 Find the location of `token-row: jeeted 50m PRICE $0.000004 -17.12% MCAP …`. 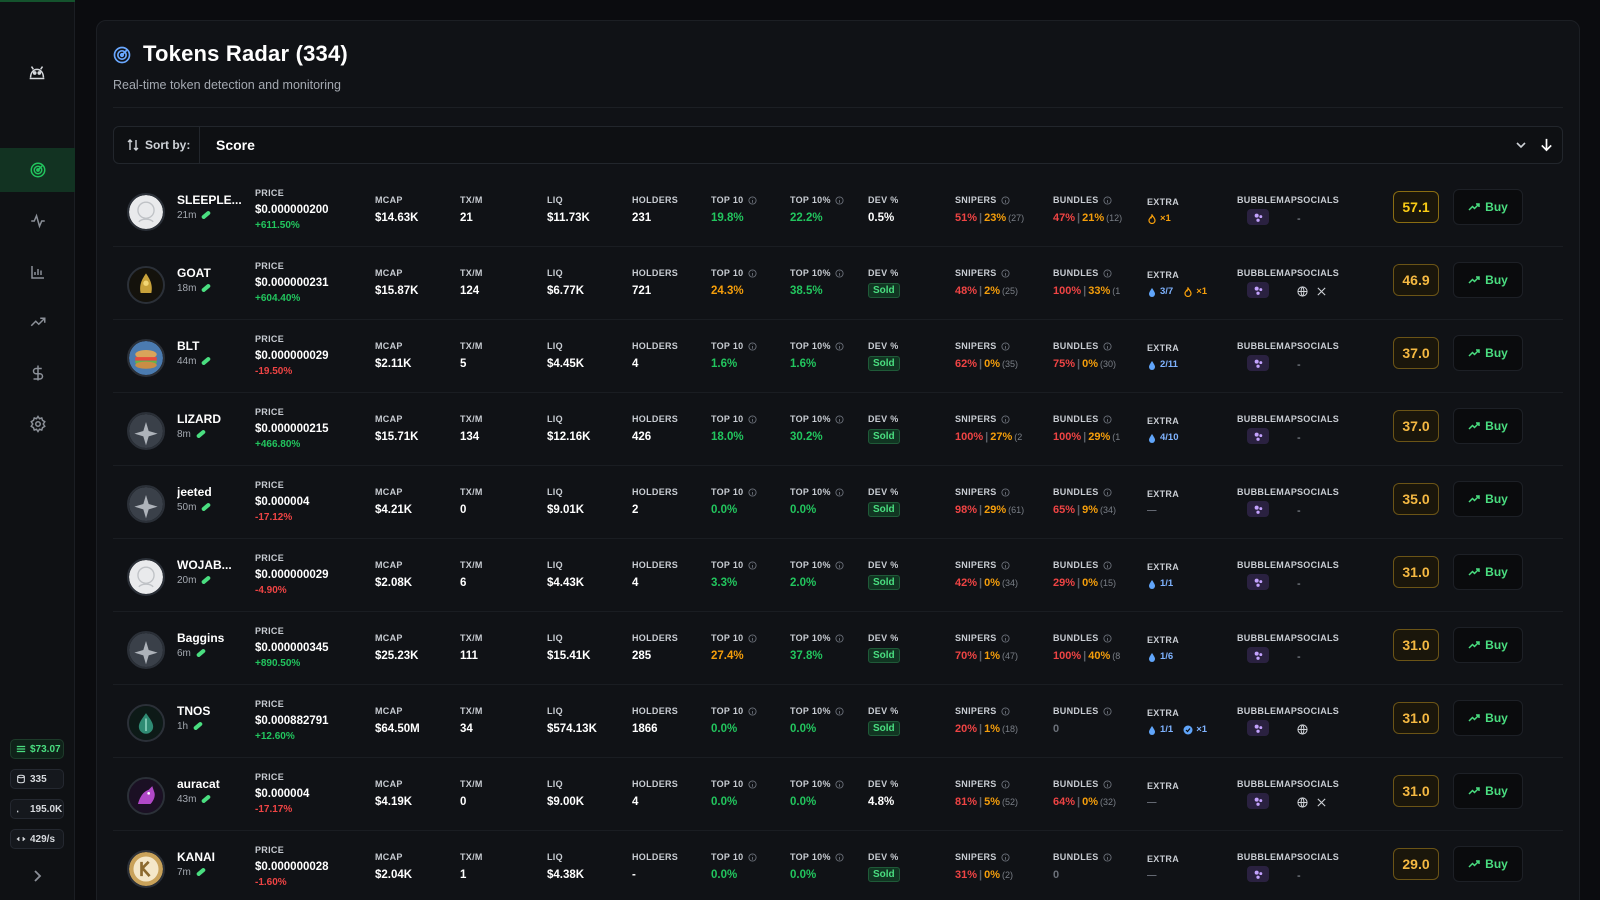

token-row: jeeted 50m PRICE $0.000004 -17.12% MCAP … is located at coordinates (838, 503).